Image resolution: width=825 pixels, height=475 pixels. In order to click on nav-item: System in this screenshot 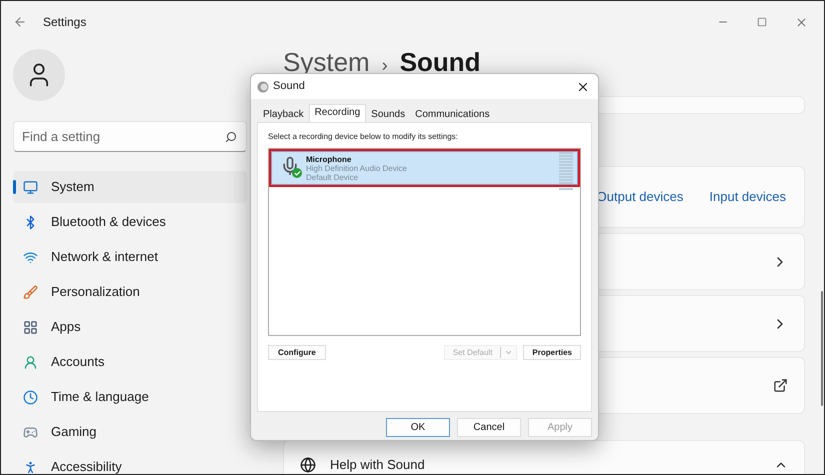, I will do `click(130, 187)`.